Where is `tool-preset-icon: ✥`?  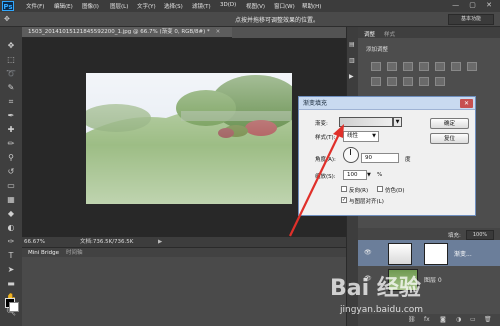 tool-preset-icon: ✥ is located at coordinates (7, 19).